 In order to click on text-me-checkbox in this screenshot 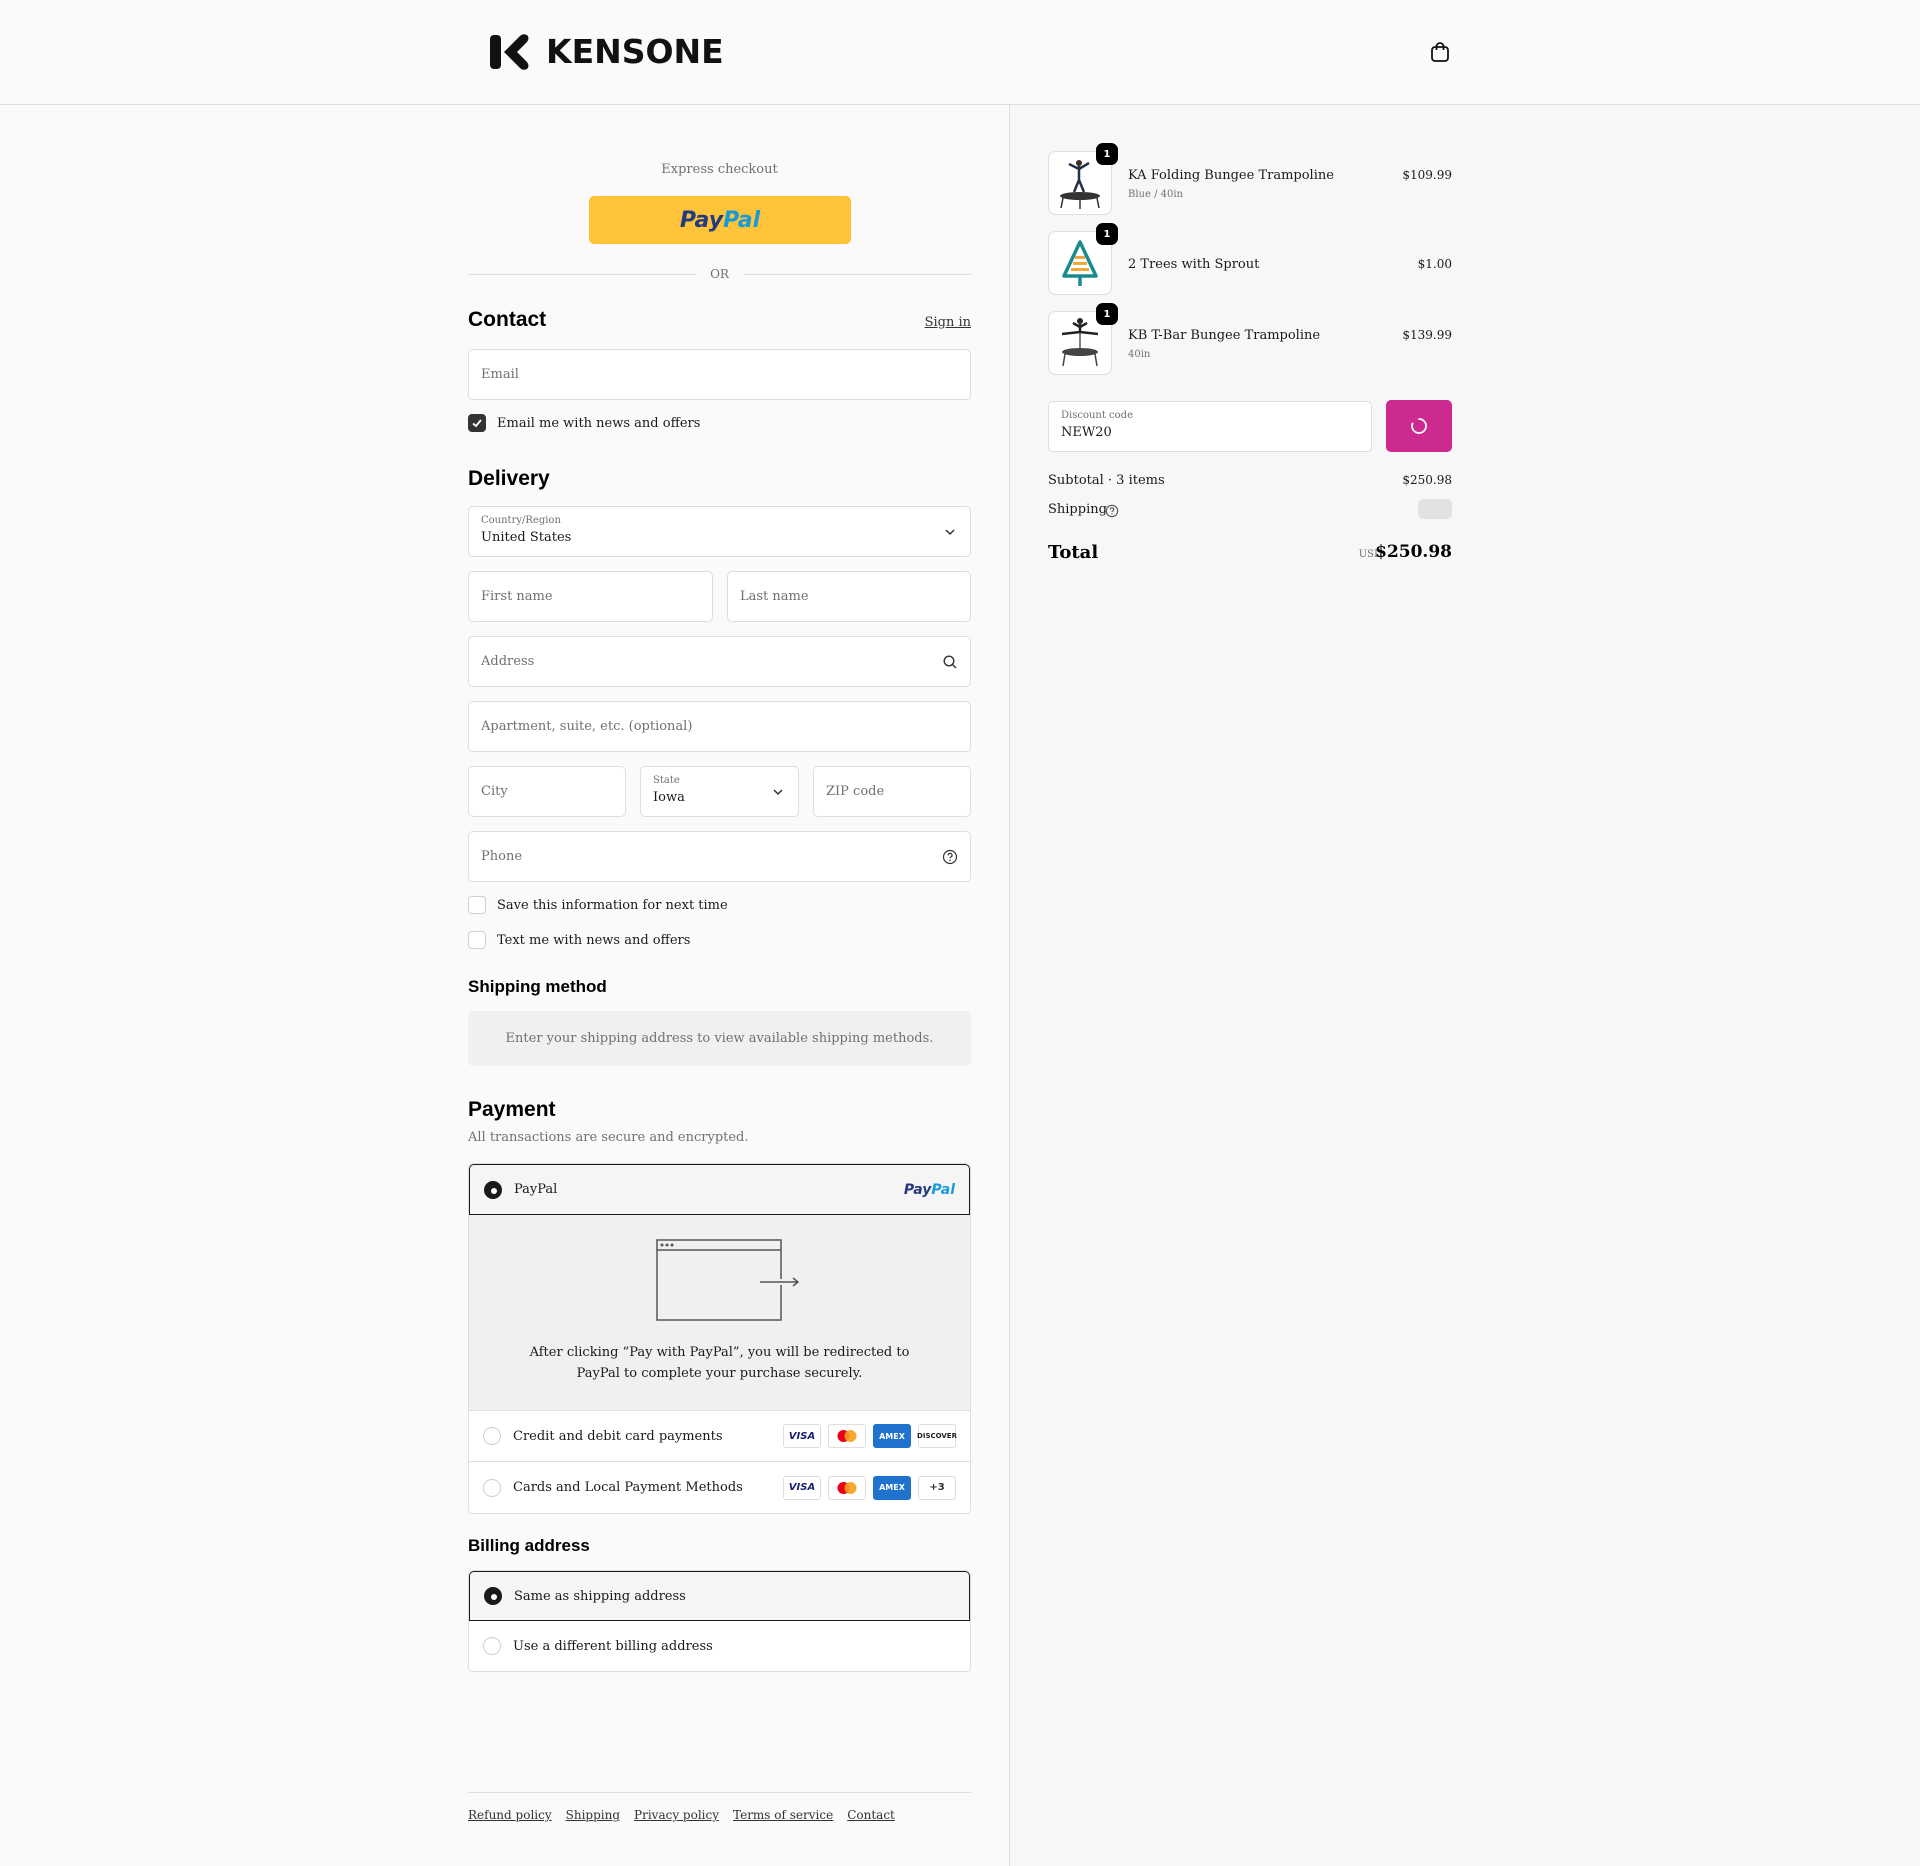, I will do `click(477, 940)`.